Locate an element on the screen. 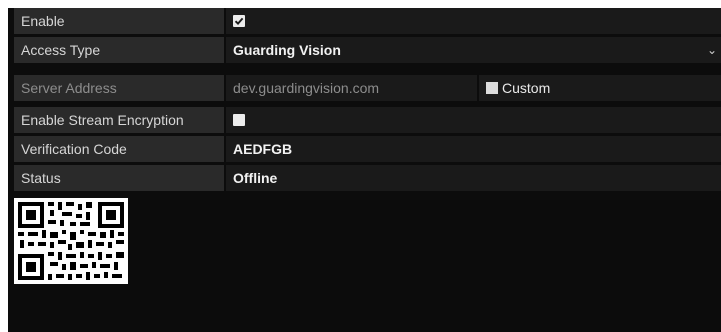  row-status: Status Offline is located at coordinates (367, 178).